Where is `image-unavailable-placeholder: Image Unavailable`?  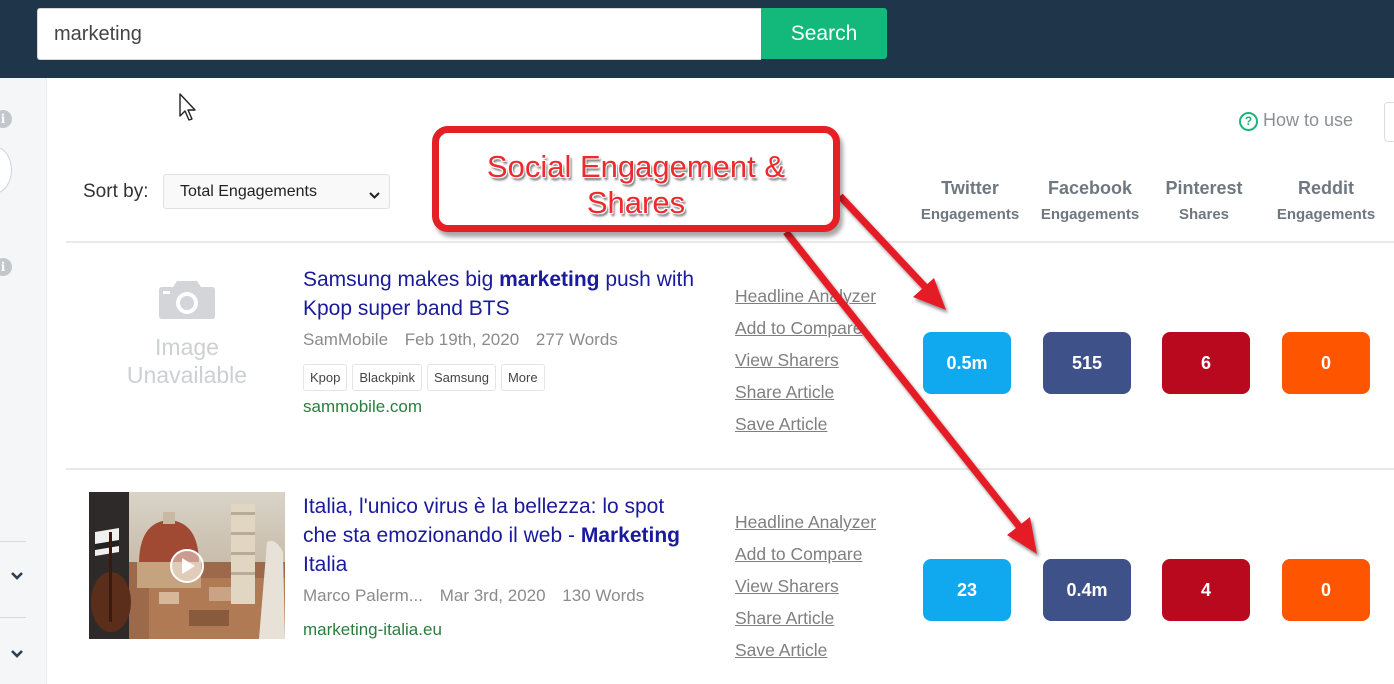 image-unavailable-placeholder: Image Unavailable is located at coordinates (187, 343).